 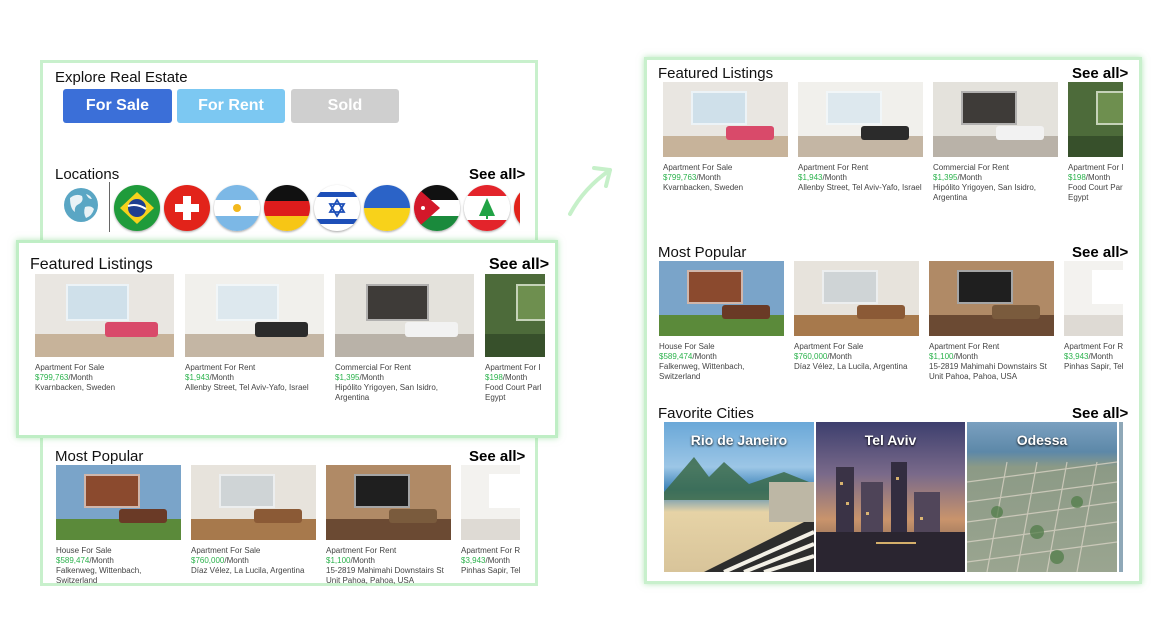 I want to click on listing-address: Allenby Street, Tel Aviv-Yafo, Israel, so click(x=247, y=387).